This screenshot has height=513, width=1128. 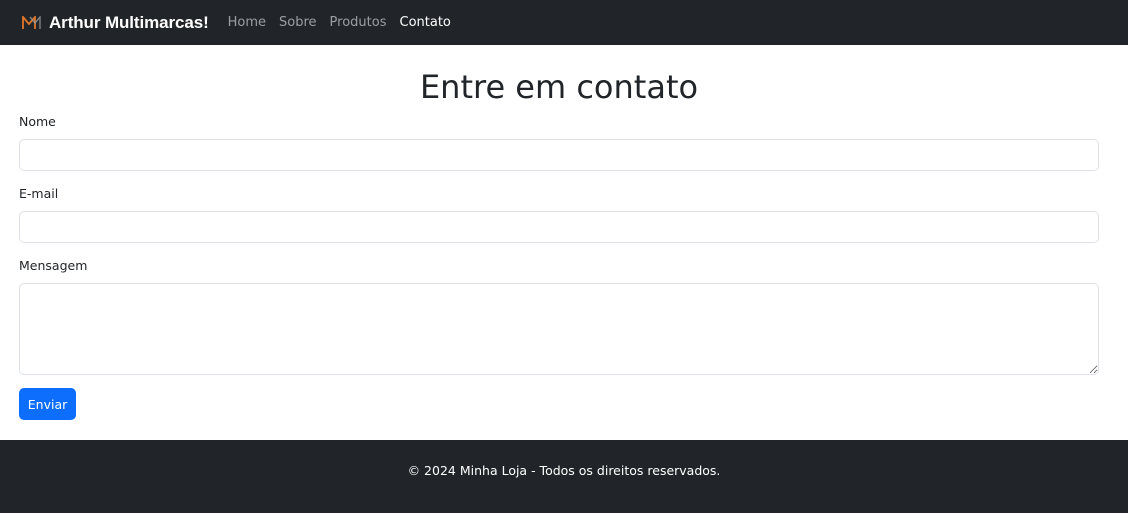 I want to click on nav-links: Home Sobre Produtos Contato, so click(x=346, y=22).